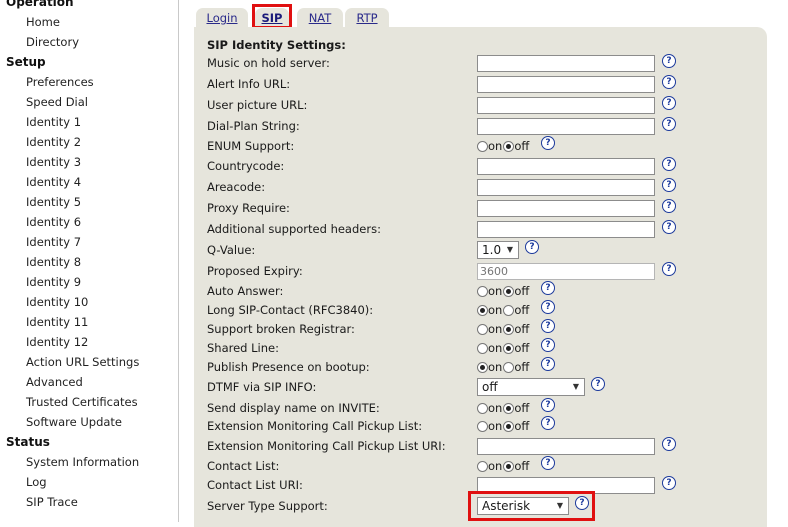 This screenshot has height=527, width=788. I want to click on sidebar-section-setup: Setup, so click(26, 62).